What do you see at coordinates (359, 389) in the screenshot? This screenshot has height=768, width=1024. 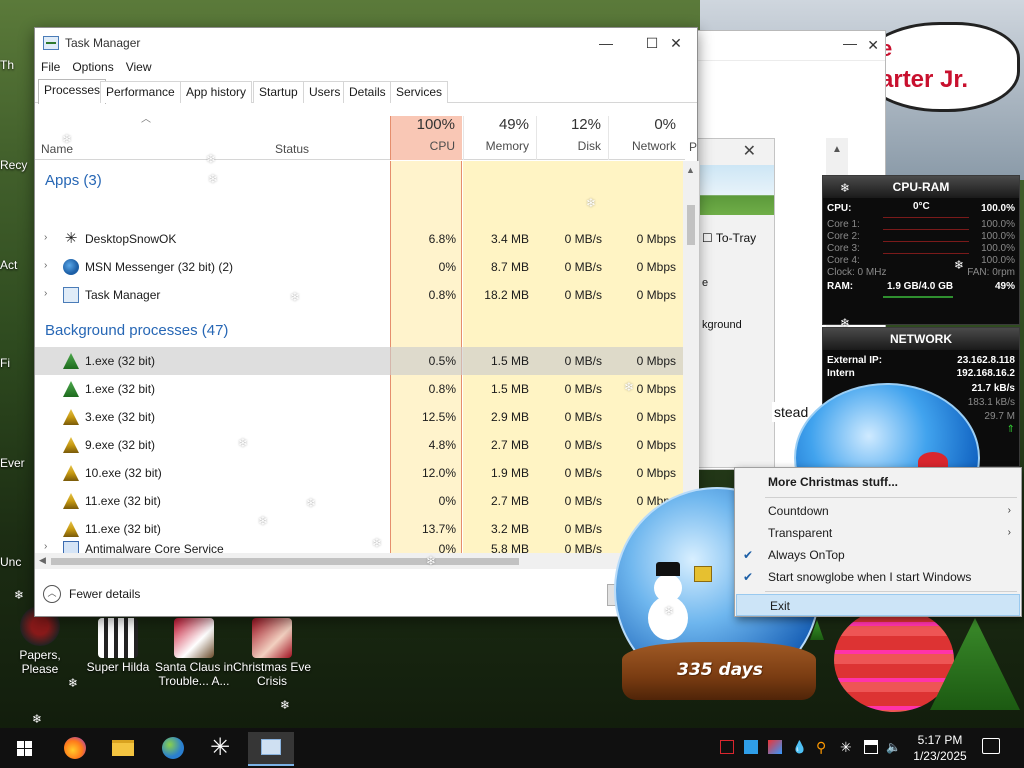 I see `table-row: 1.exe (32 bit) 0.8% 1.5 MB 0 MB/s 0 Mbps` at bounding box center [359, 389].